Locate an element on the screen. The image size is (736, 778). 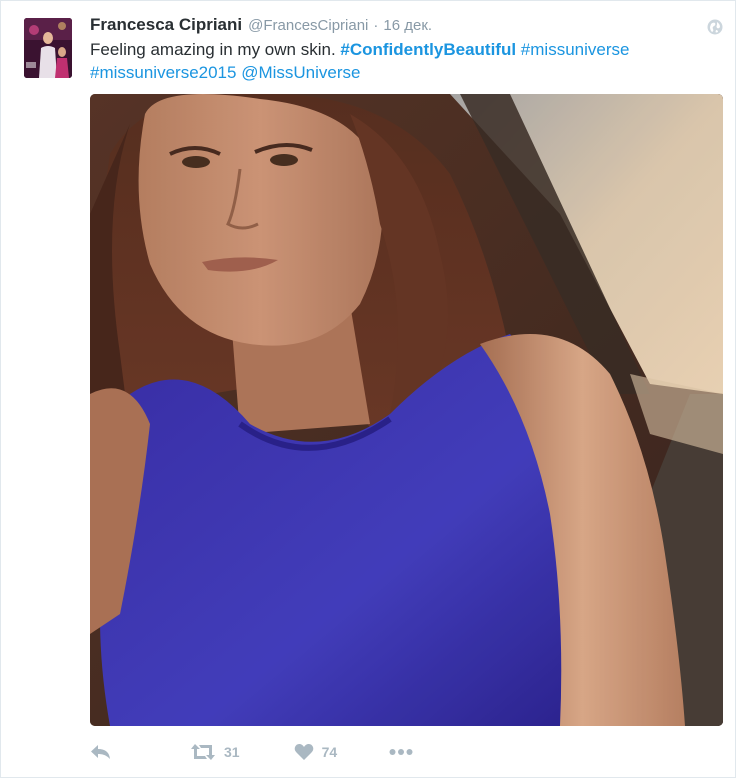
tweet-text-plain: Feeling amazing in my own skin. is located at coordinates (215, 49).